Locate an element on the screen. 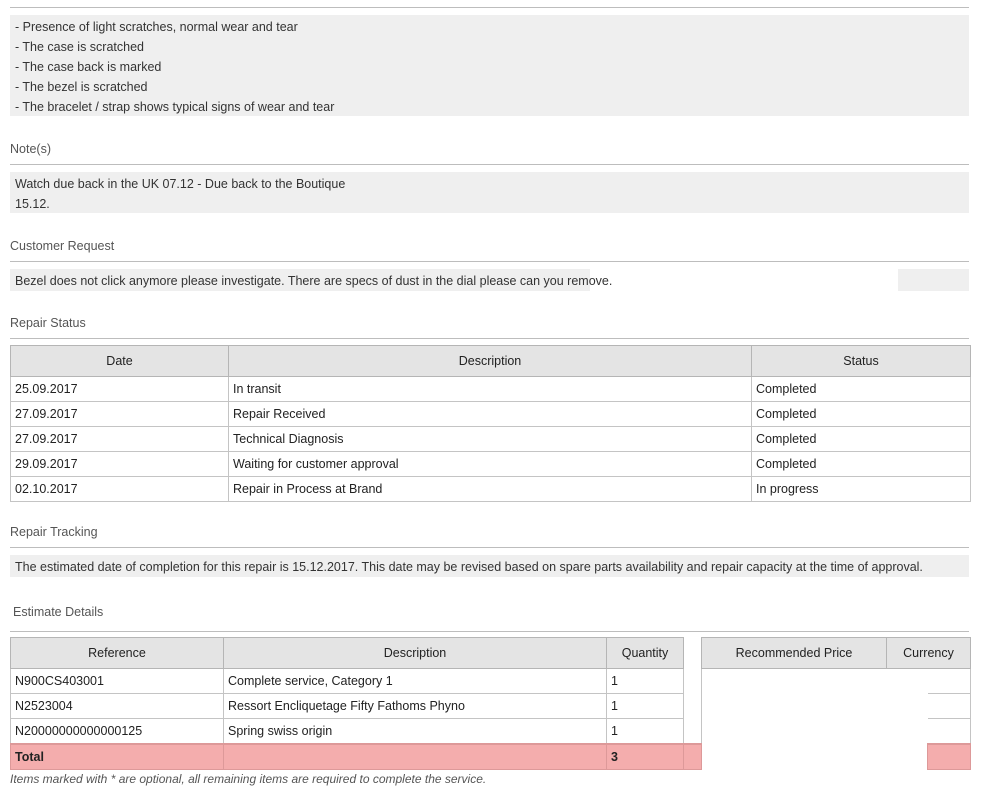  condition-line: - The case is scratched is located at coordinates (79, 47).